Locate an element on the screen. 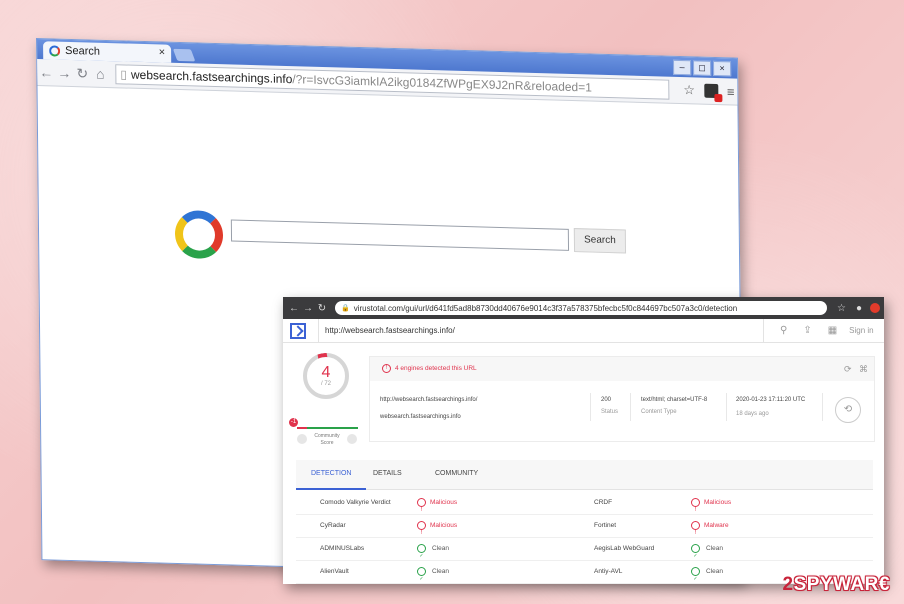 The width and height of the screenshot is (904, 604). engine-name: Antiy-AVL is located at coordinates (608, 571).